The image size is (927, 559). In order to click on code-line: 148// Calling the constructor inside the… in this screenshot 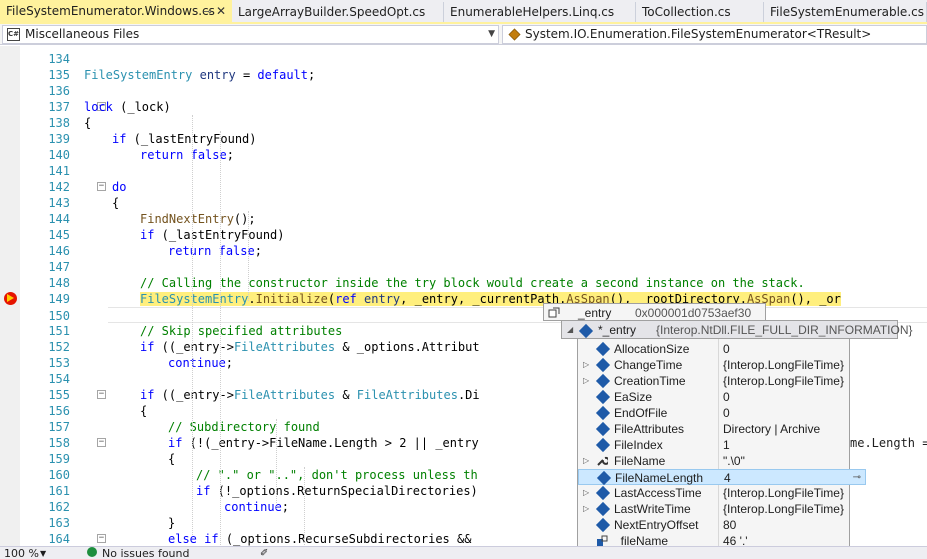, I will do `click(463, 283)`.